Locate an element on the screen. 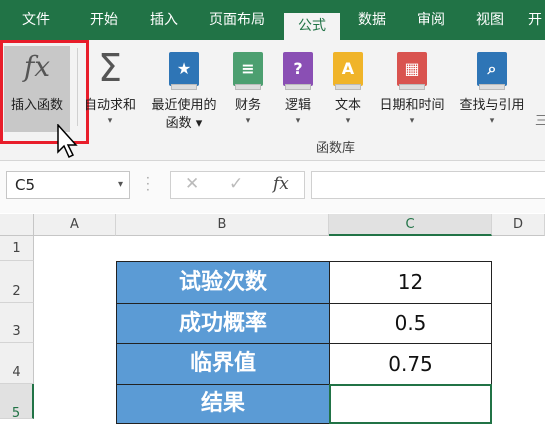  column-header-c: C is located at coordinates (410, 225).